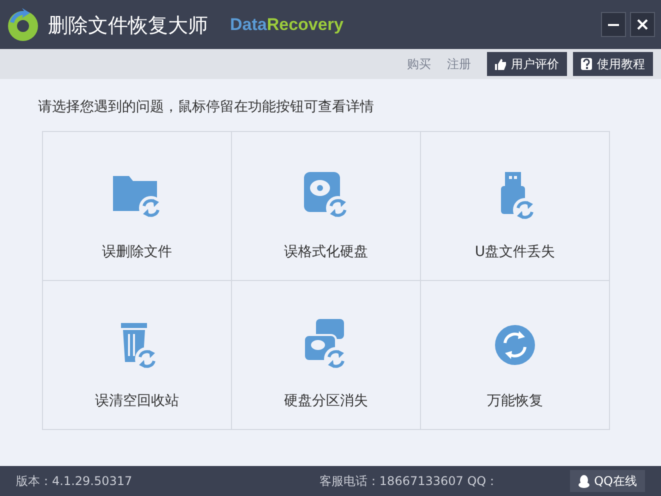  I want to click on toolbar-button: 使用教程, so click(613, 64).